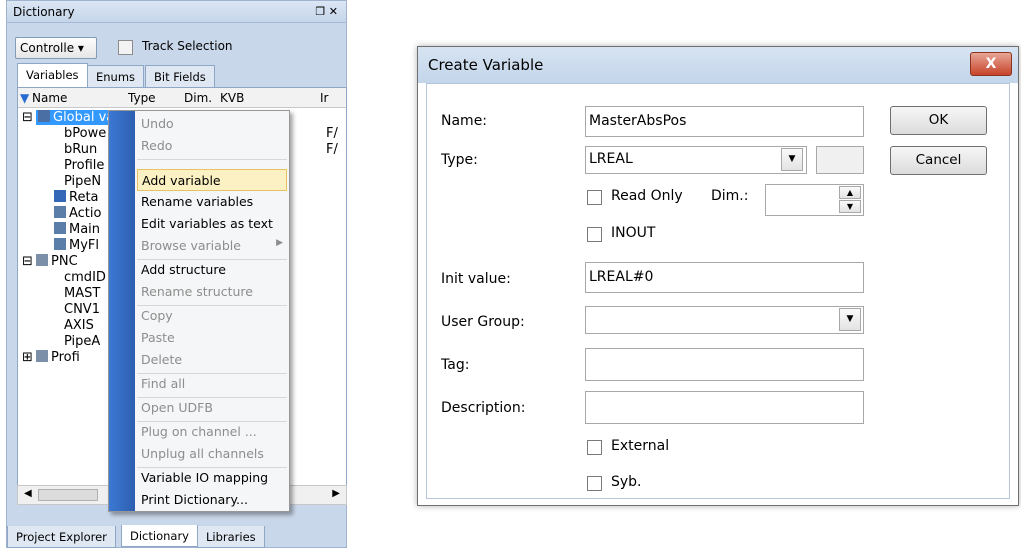 This screenshot has height=548, width=1021. I want to click on user-group-select, so click(724, 320).